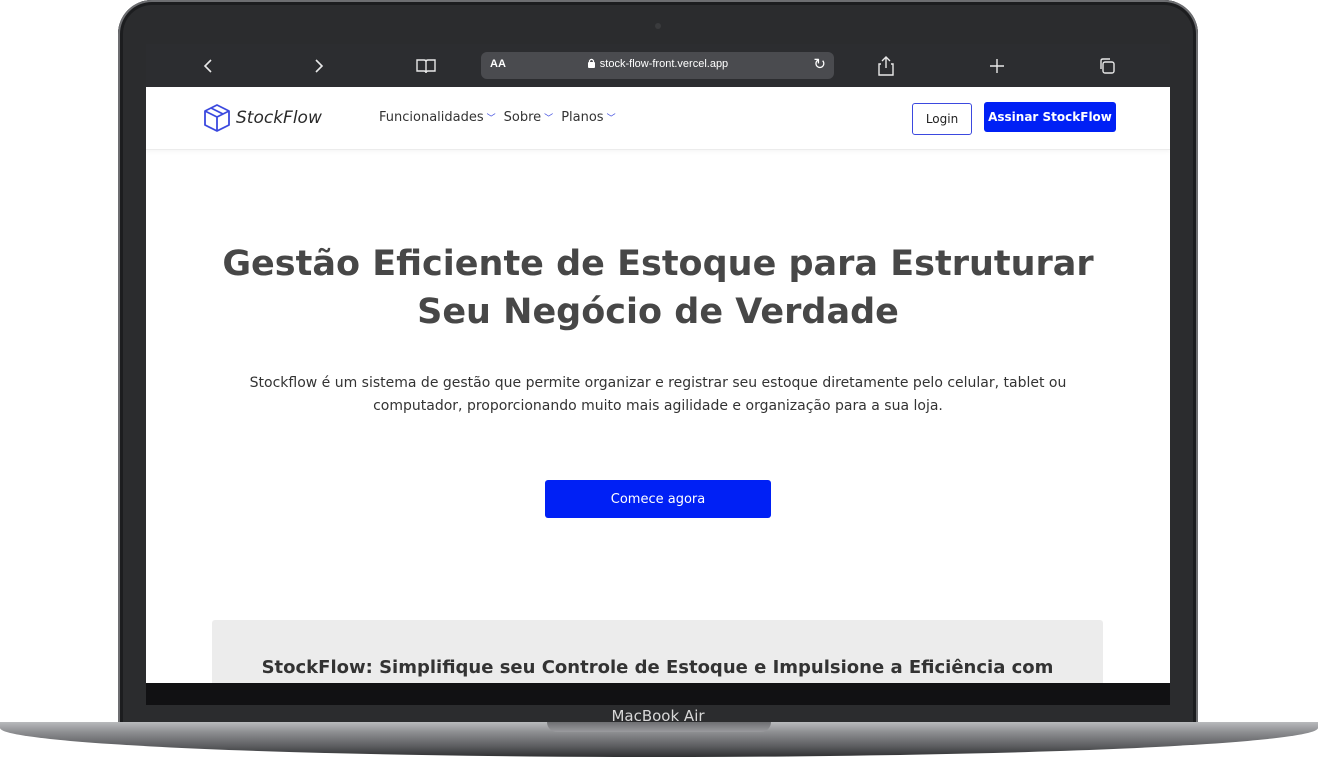 This screenshot has height=757, width=1318. I want to click on nav-item-funcionalidades: Funcionalidades ﹀, so click(437, 117).